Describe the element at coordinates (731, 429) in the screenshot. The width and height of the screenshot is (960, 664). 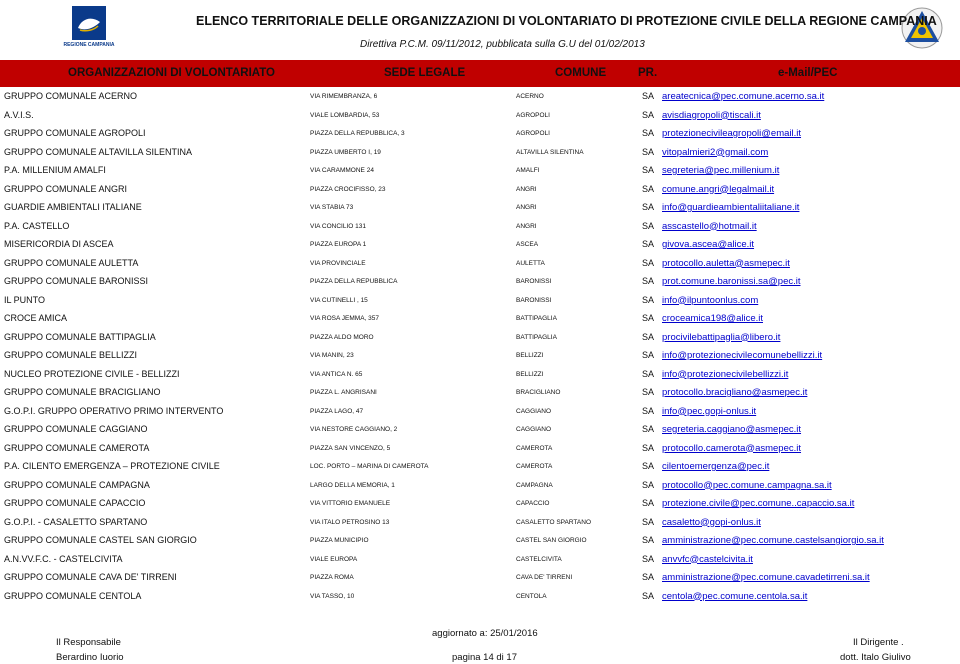
I see `org-email-link: segreteria.caggiano@asmepec.it` at that location.